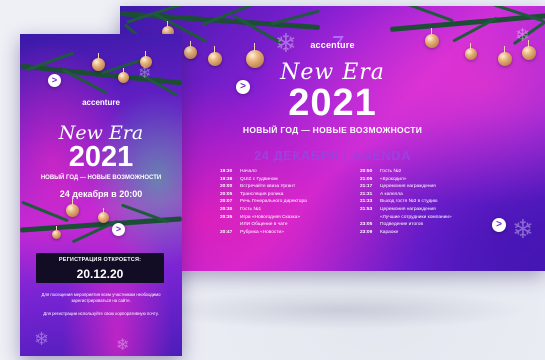 The width and height of the screenshot is (545, 360). What do you see at coordinates (391, 171) in the screenshot?
I see `agenda-item-text: Гость №2` at bounding box center [391, 171].